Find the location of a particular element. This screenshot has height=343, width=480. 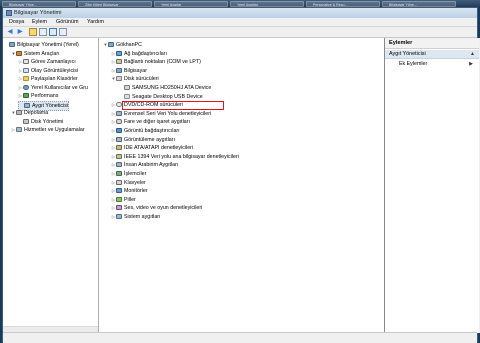

usb-drive-icon is located at coordinates (127, 96).